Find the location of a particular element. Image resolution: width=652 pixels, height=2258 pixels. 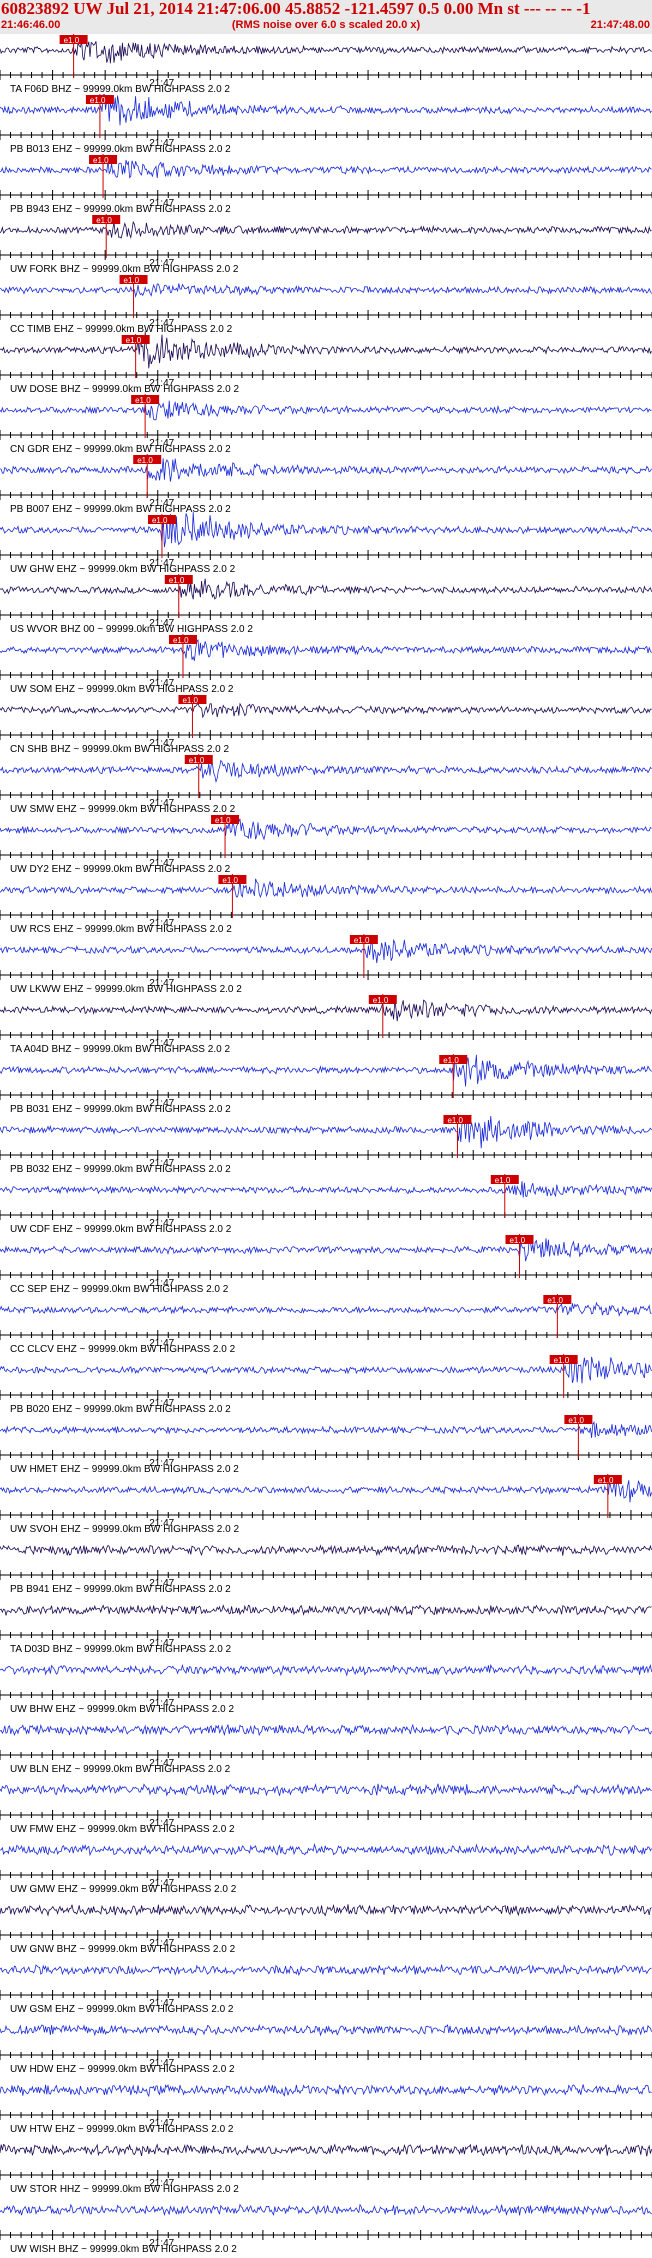

station-label: UW SMW EHZ ~ 99999.0km BW HIGHPASS 2.0 2 is located at coordinates (123, 809).